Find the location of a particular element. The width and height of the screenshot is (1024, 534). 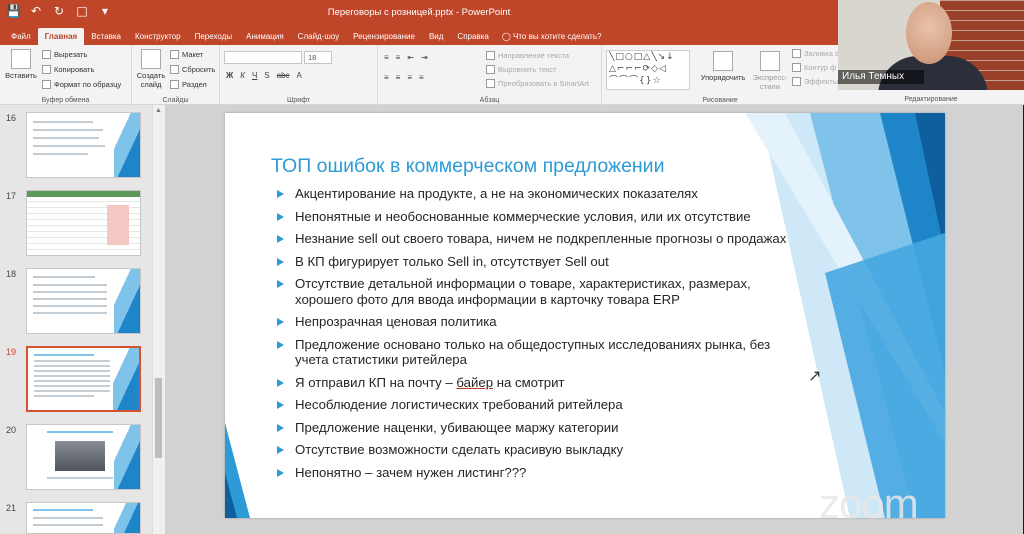

tab-view: Вид is located at coordinates (436, 38).